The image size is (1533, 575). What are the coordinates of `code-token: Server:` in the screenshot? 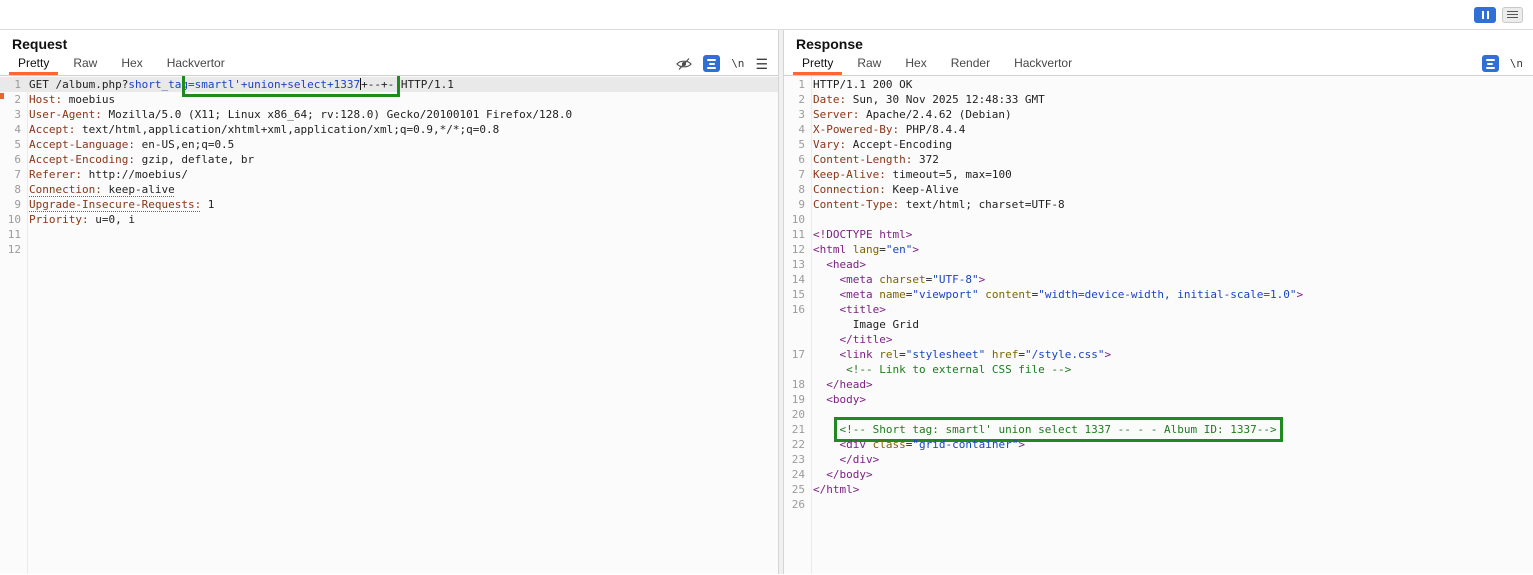 It's located at (836, 114).